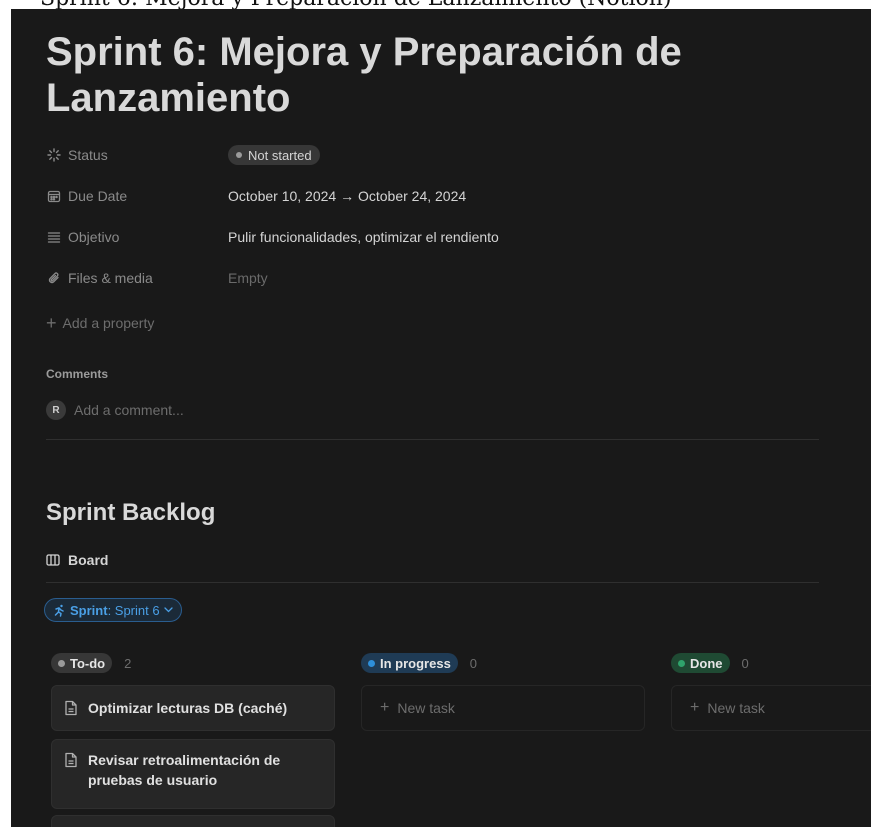 The image size is (871, 827). What do you see at coordinates (89, 610) in the screenshot?
I see `filter-label: Sprint` at bounding box center [89, 610].